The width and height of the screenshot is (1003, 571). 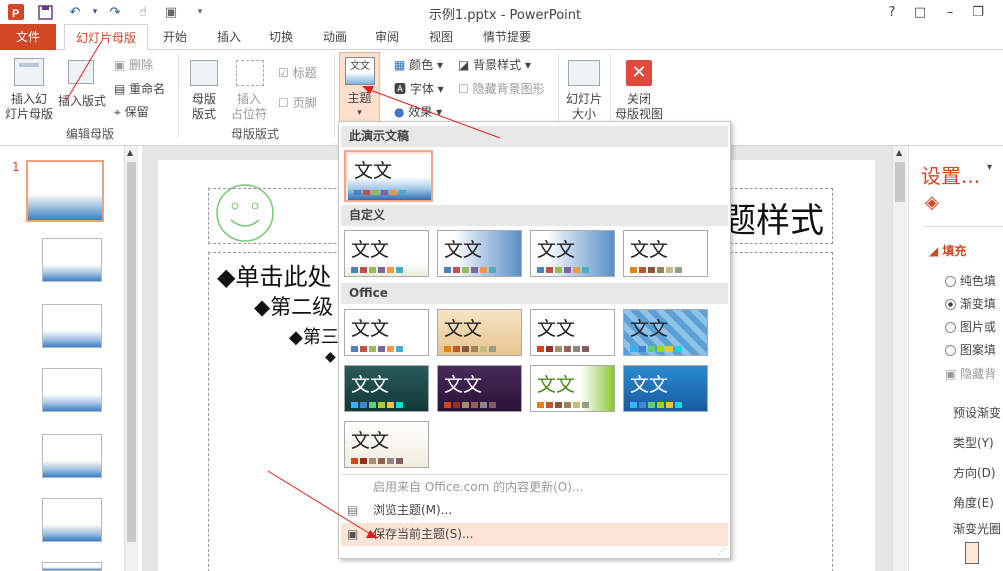 What do you see at coordinates (584, 88) in the screenshot?
I see `slide-size-button: 幻灯片 大小` at bounding box center [584, 88].